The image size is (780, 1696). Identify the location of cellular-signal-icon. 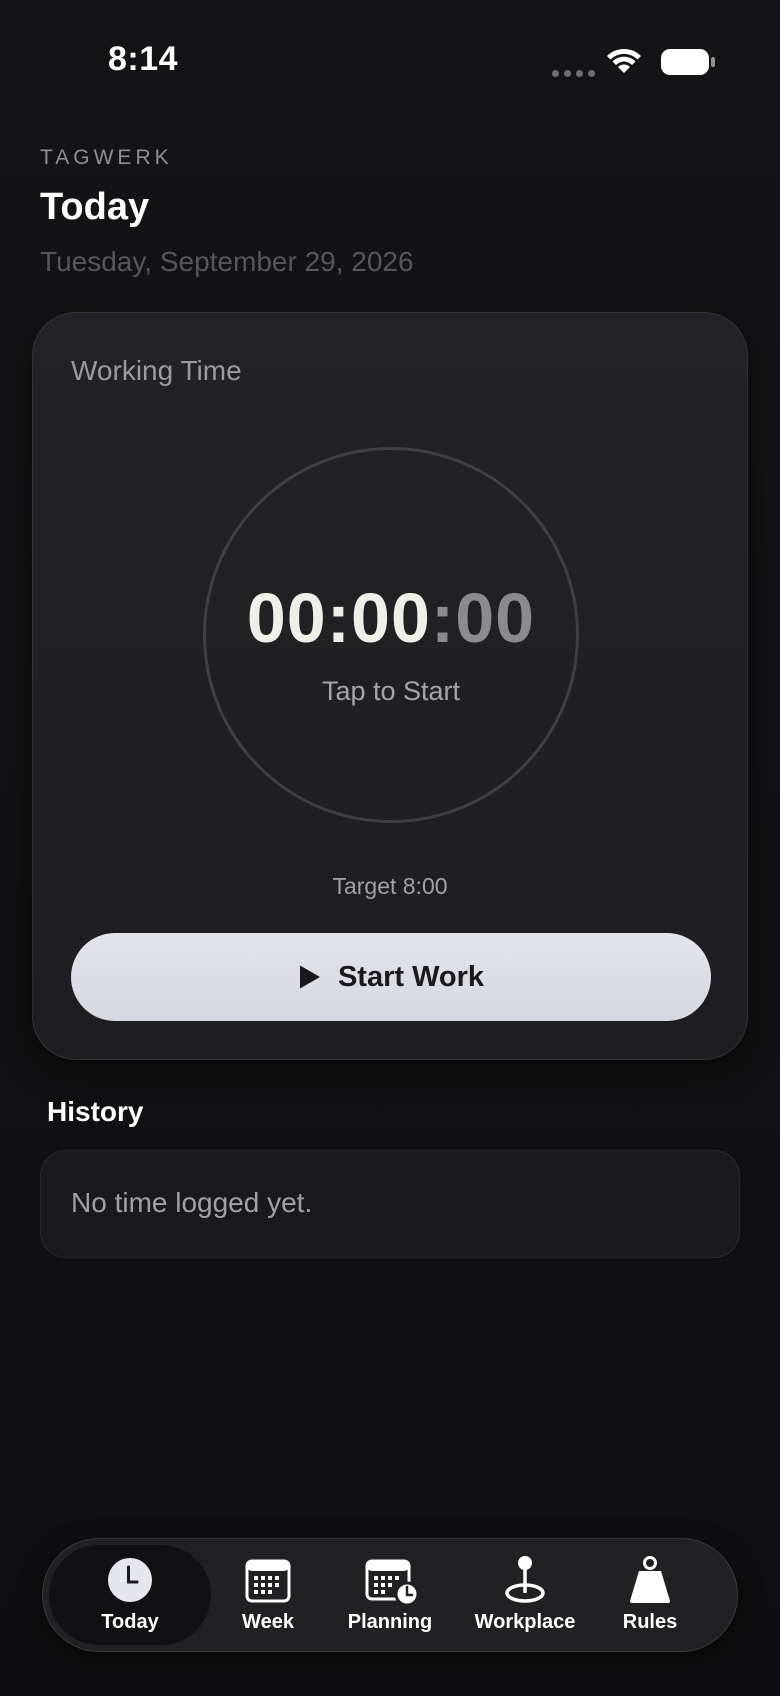
(573, 73).